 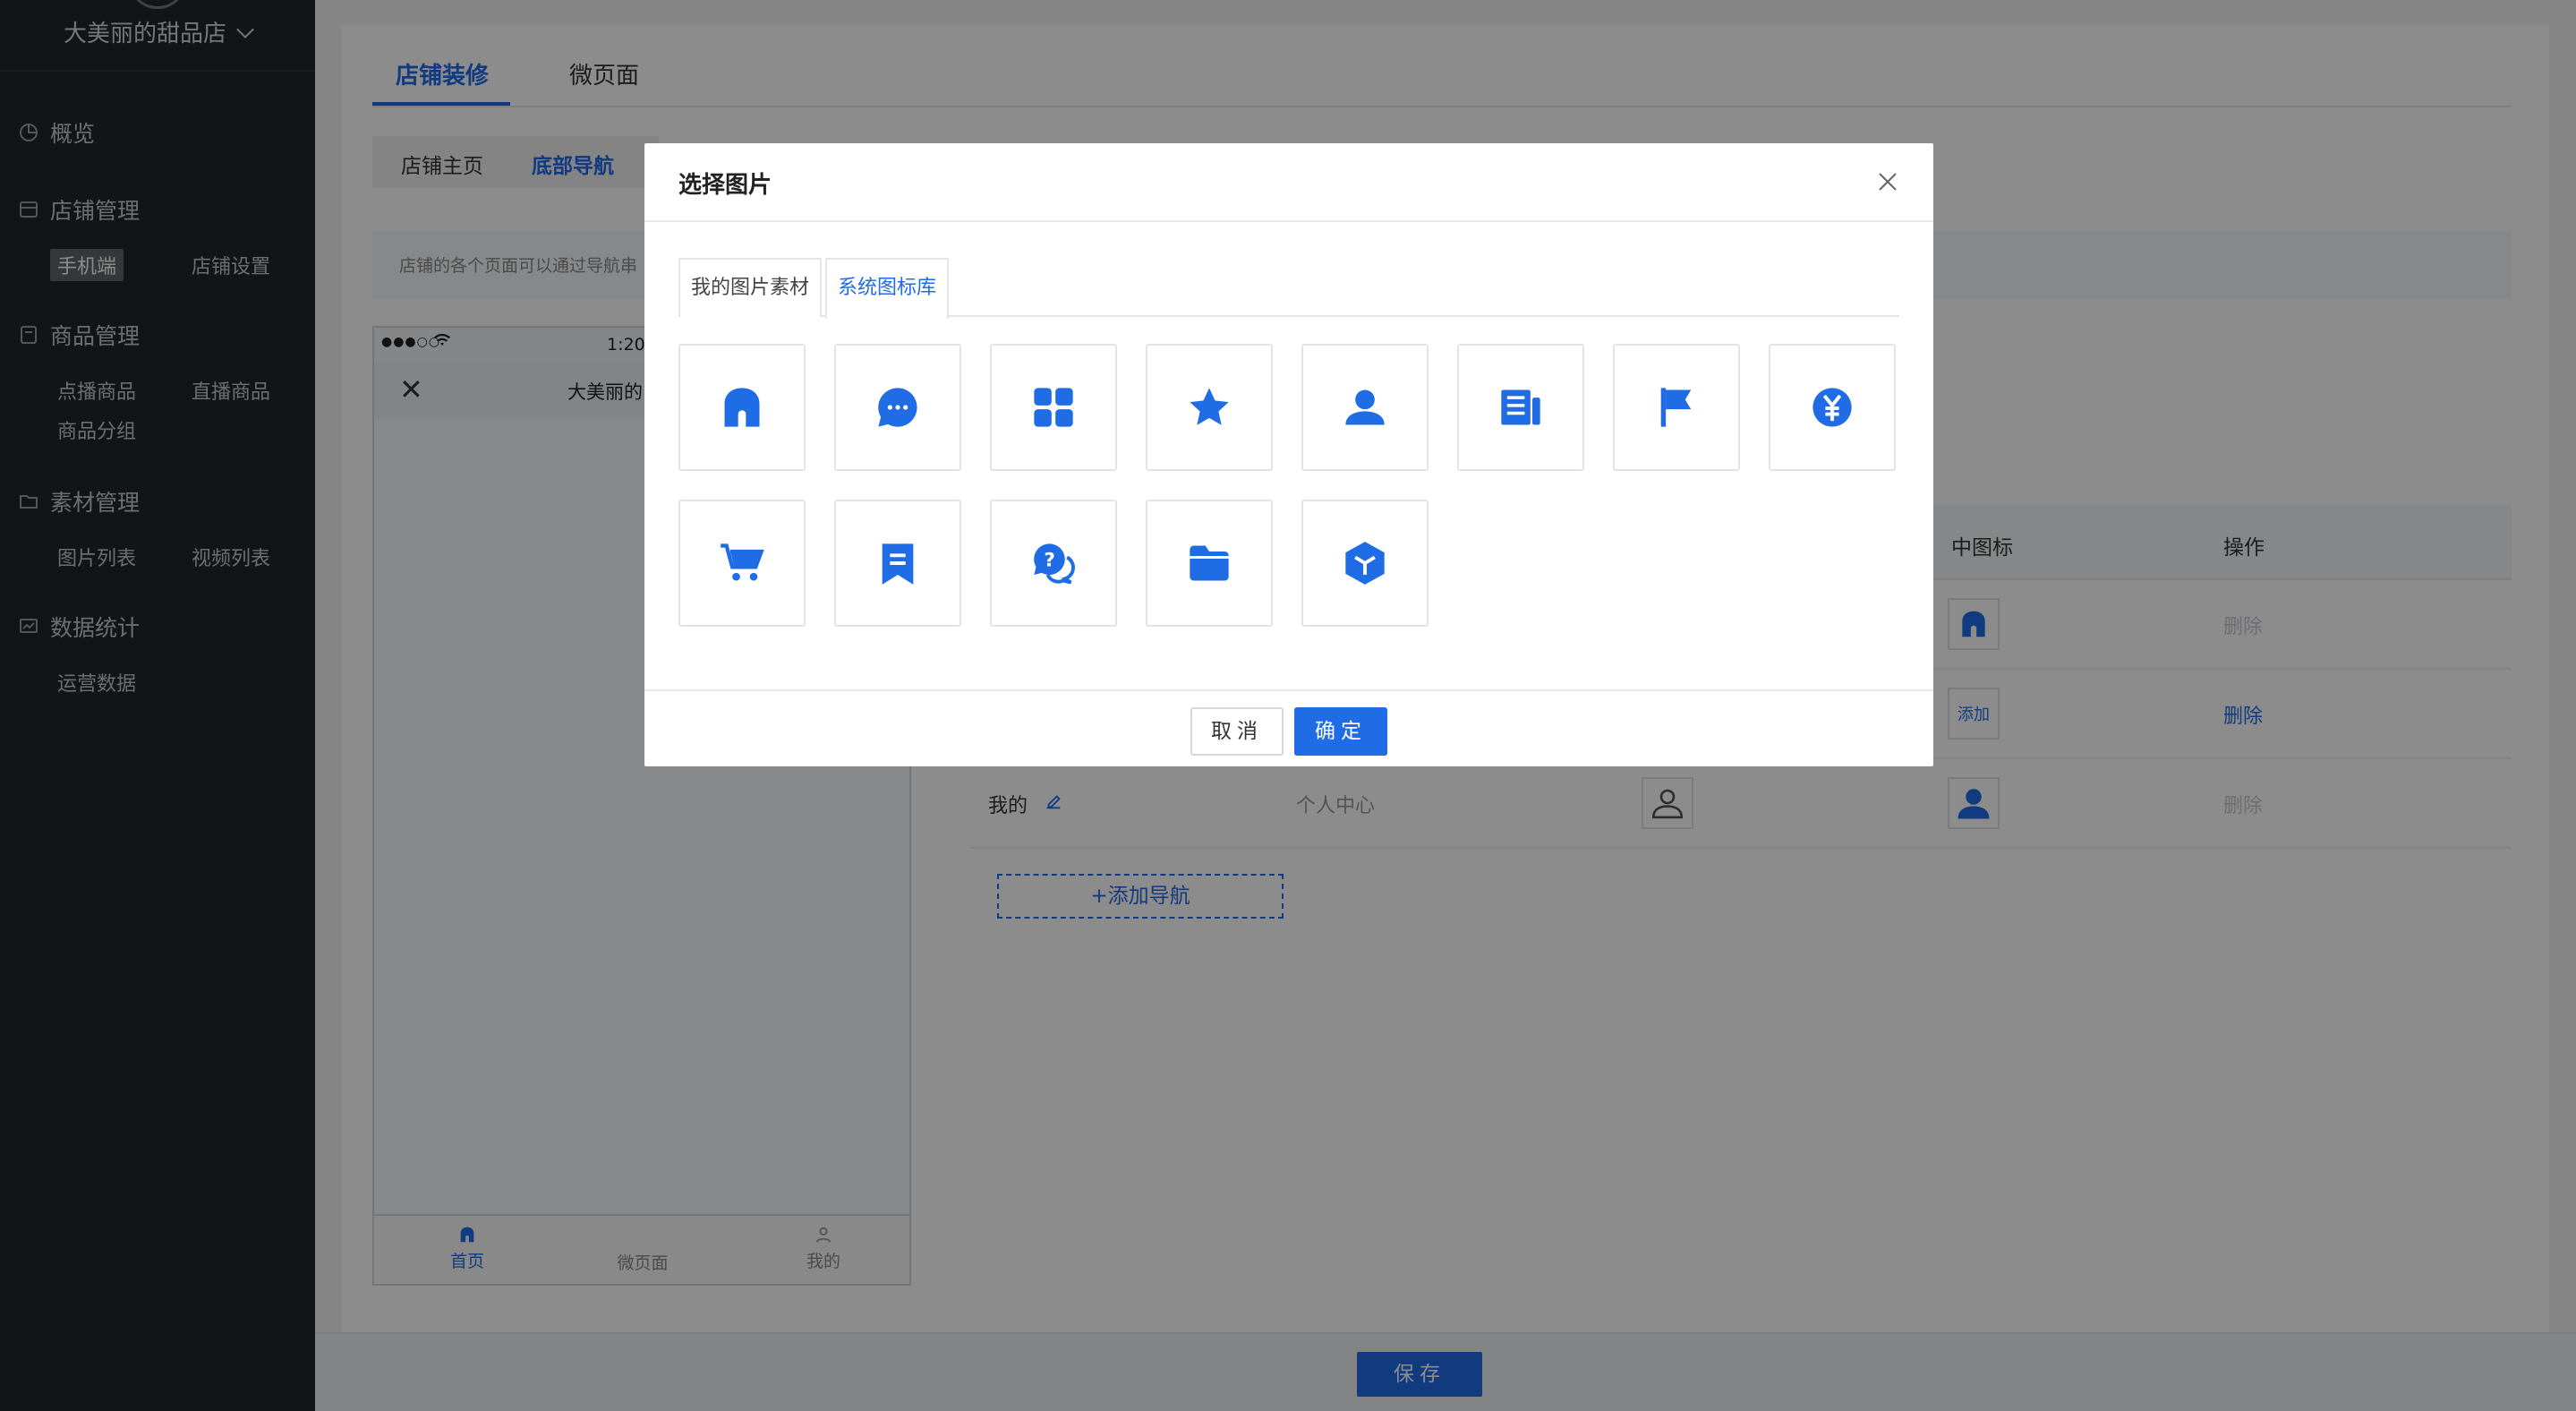 I want to click on icon-option-help-chat: ?, so click(x=1053, y=563).